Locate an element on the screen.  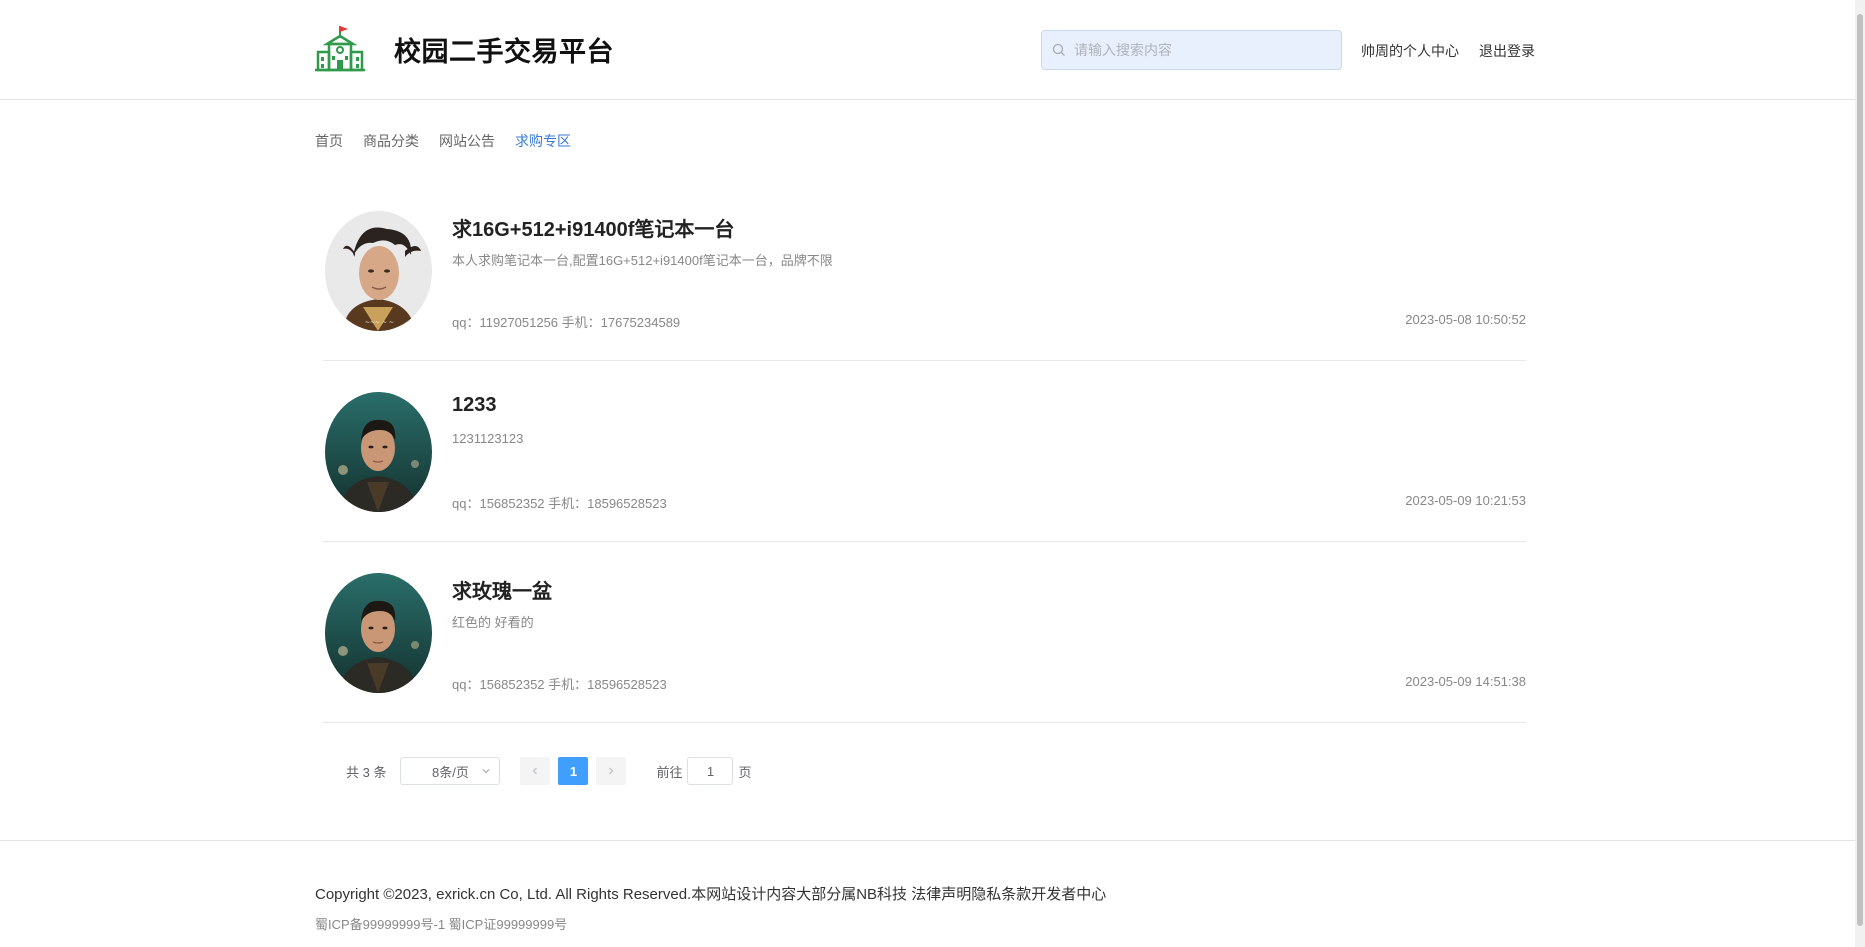
school-logo-icon is located at coordinates (340, 49).